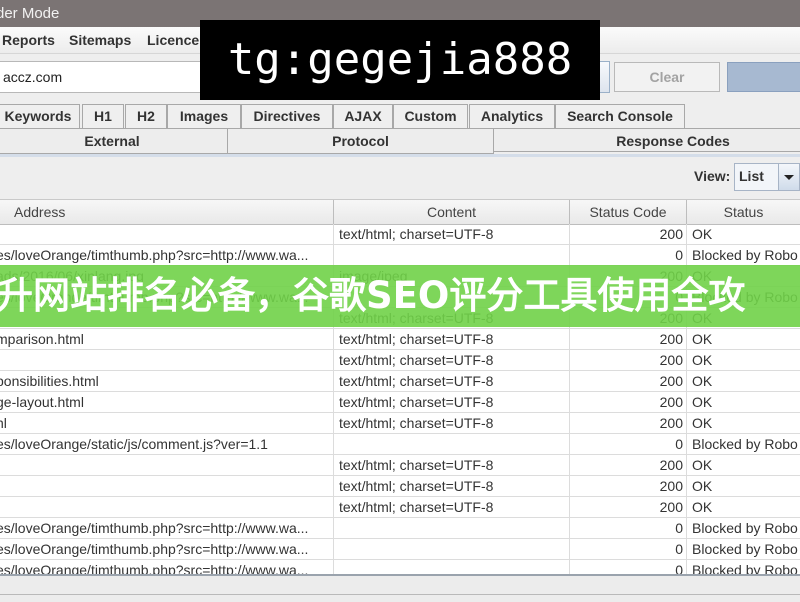  I want to click on window-title: der Mode, so click(30, 13).